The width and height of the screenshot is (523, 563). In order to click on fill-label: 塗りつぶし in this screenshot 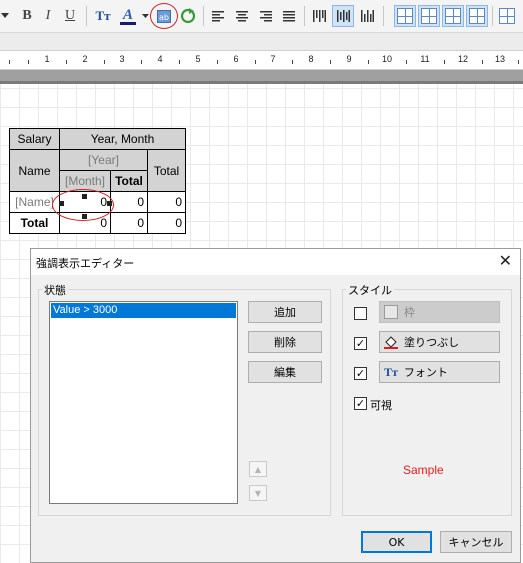, I will do `click(432, 342)`.